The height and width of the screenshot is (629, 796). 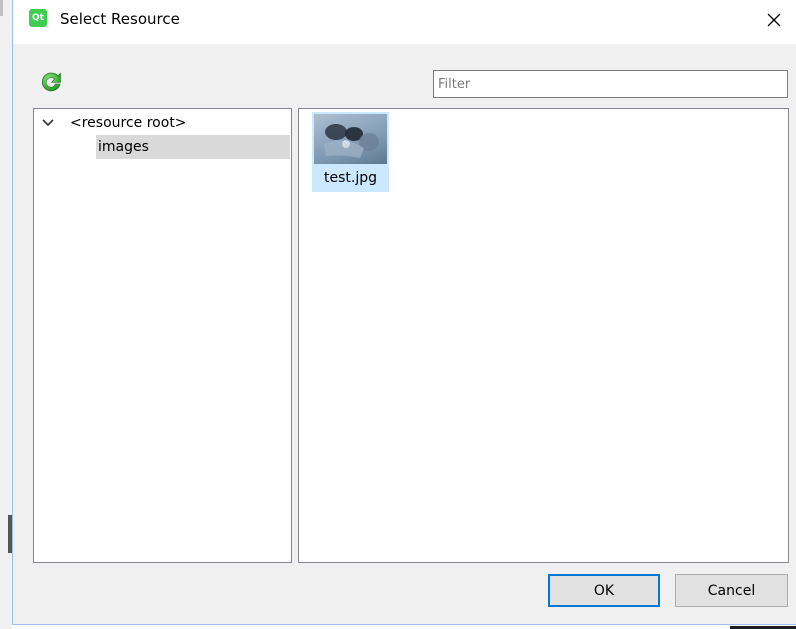 What do you see at coordinates (731, 590) in the screenshot?
I see `cancel-button: Cancel` at bounding box center [731, 590].